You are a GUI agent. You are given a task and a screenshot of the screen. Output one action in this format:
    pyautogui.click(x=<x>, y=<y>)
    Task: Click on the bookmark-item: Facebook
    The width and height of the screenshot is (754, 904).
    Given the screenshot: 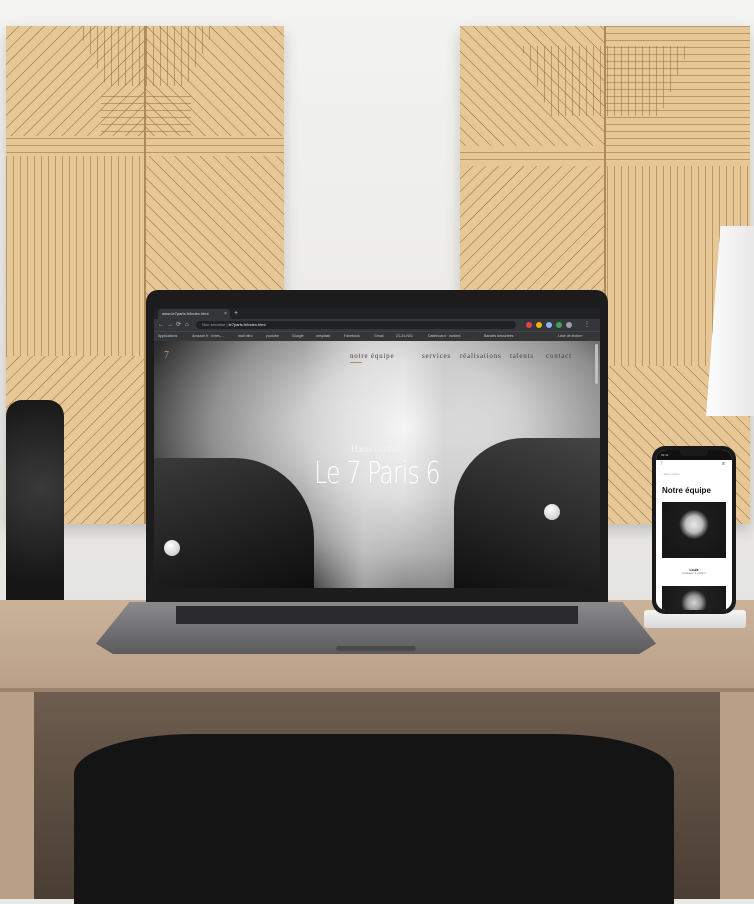 What is the action you would take?
    pyautogui.click(x=352, y=336)
    